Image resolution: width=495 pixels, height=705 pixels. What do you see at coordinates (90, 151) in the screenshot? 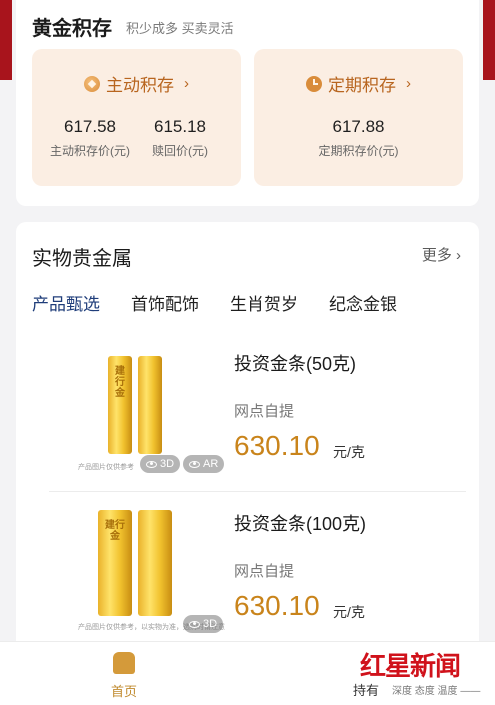
I see `active-savings-price-label: 主动积存价(元)` at bounding box center [90, 151].